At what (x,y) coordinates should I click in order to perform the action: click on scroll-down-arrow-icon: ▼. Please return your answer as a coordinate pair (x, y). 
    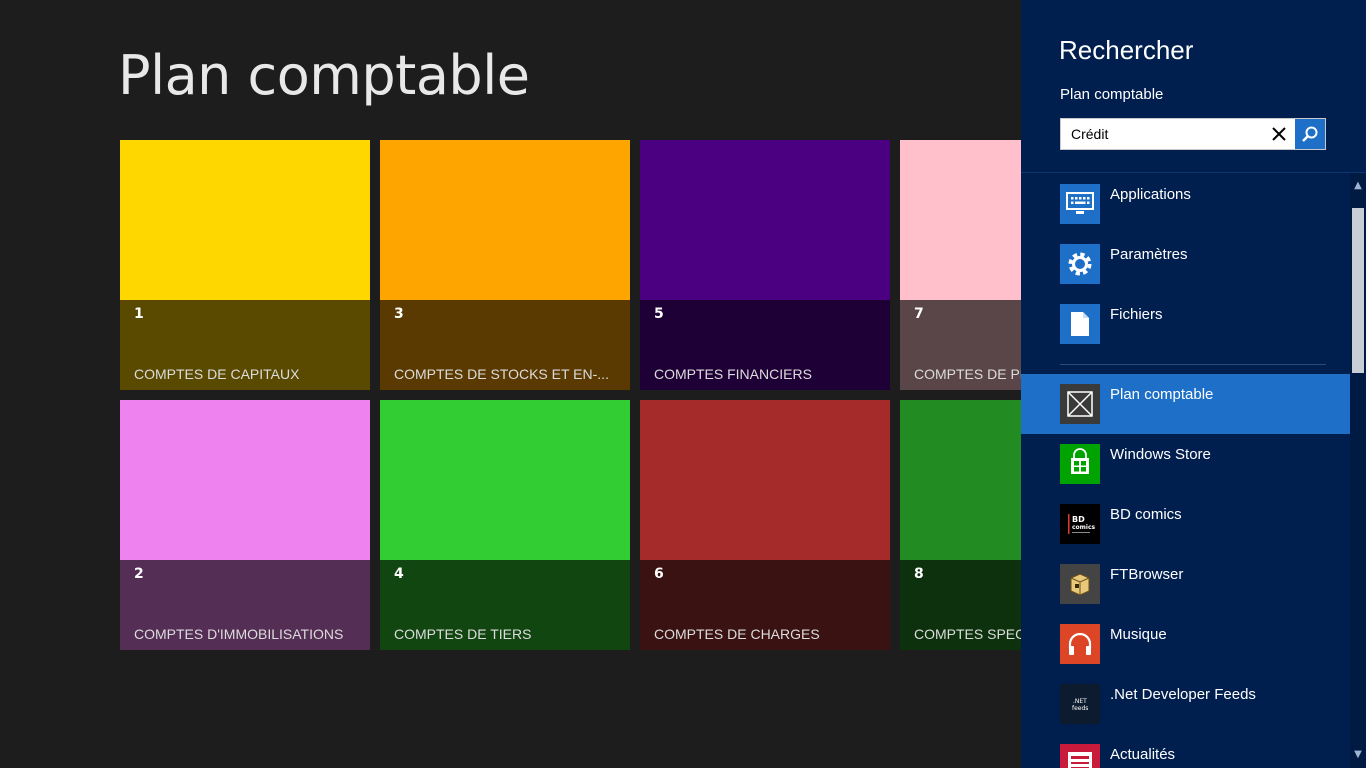
    Looking at the image, I should click on (1358, 754).